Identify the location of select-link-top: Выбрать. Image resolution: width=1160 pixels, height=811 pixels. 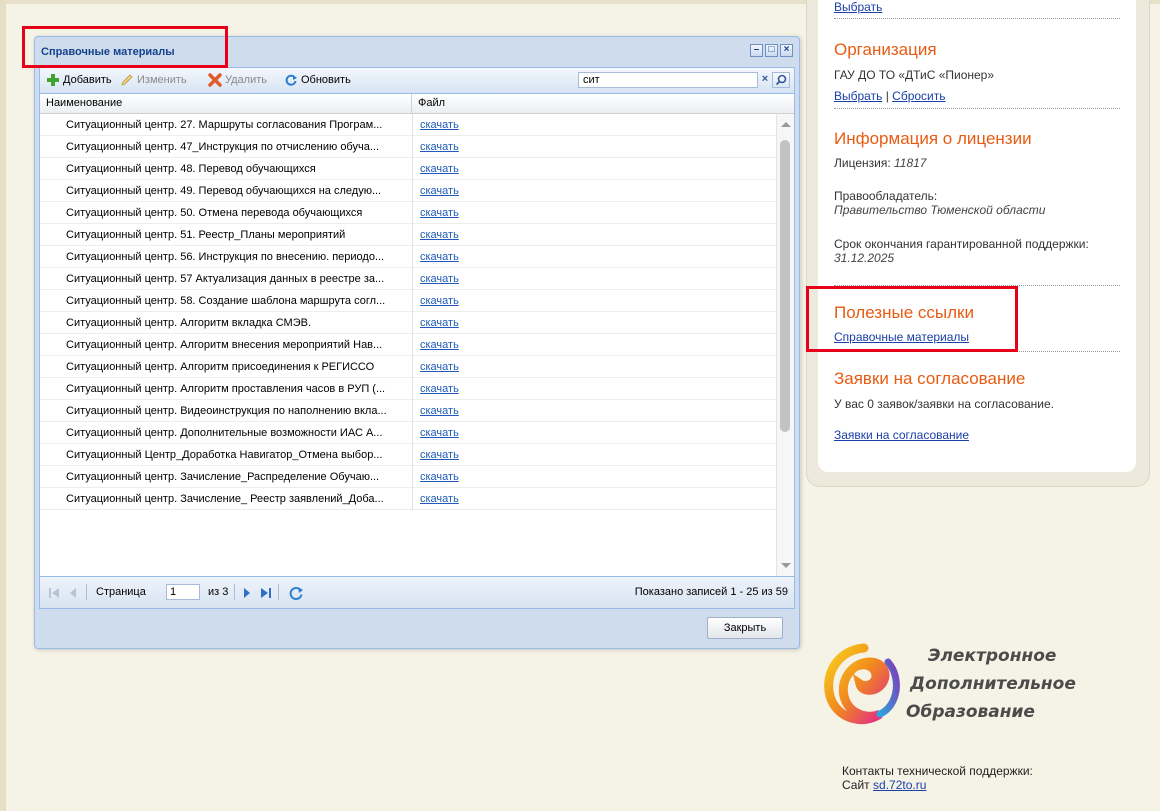
(977, 7).